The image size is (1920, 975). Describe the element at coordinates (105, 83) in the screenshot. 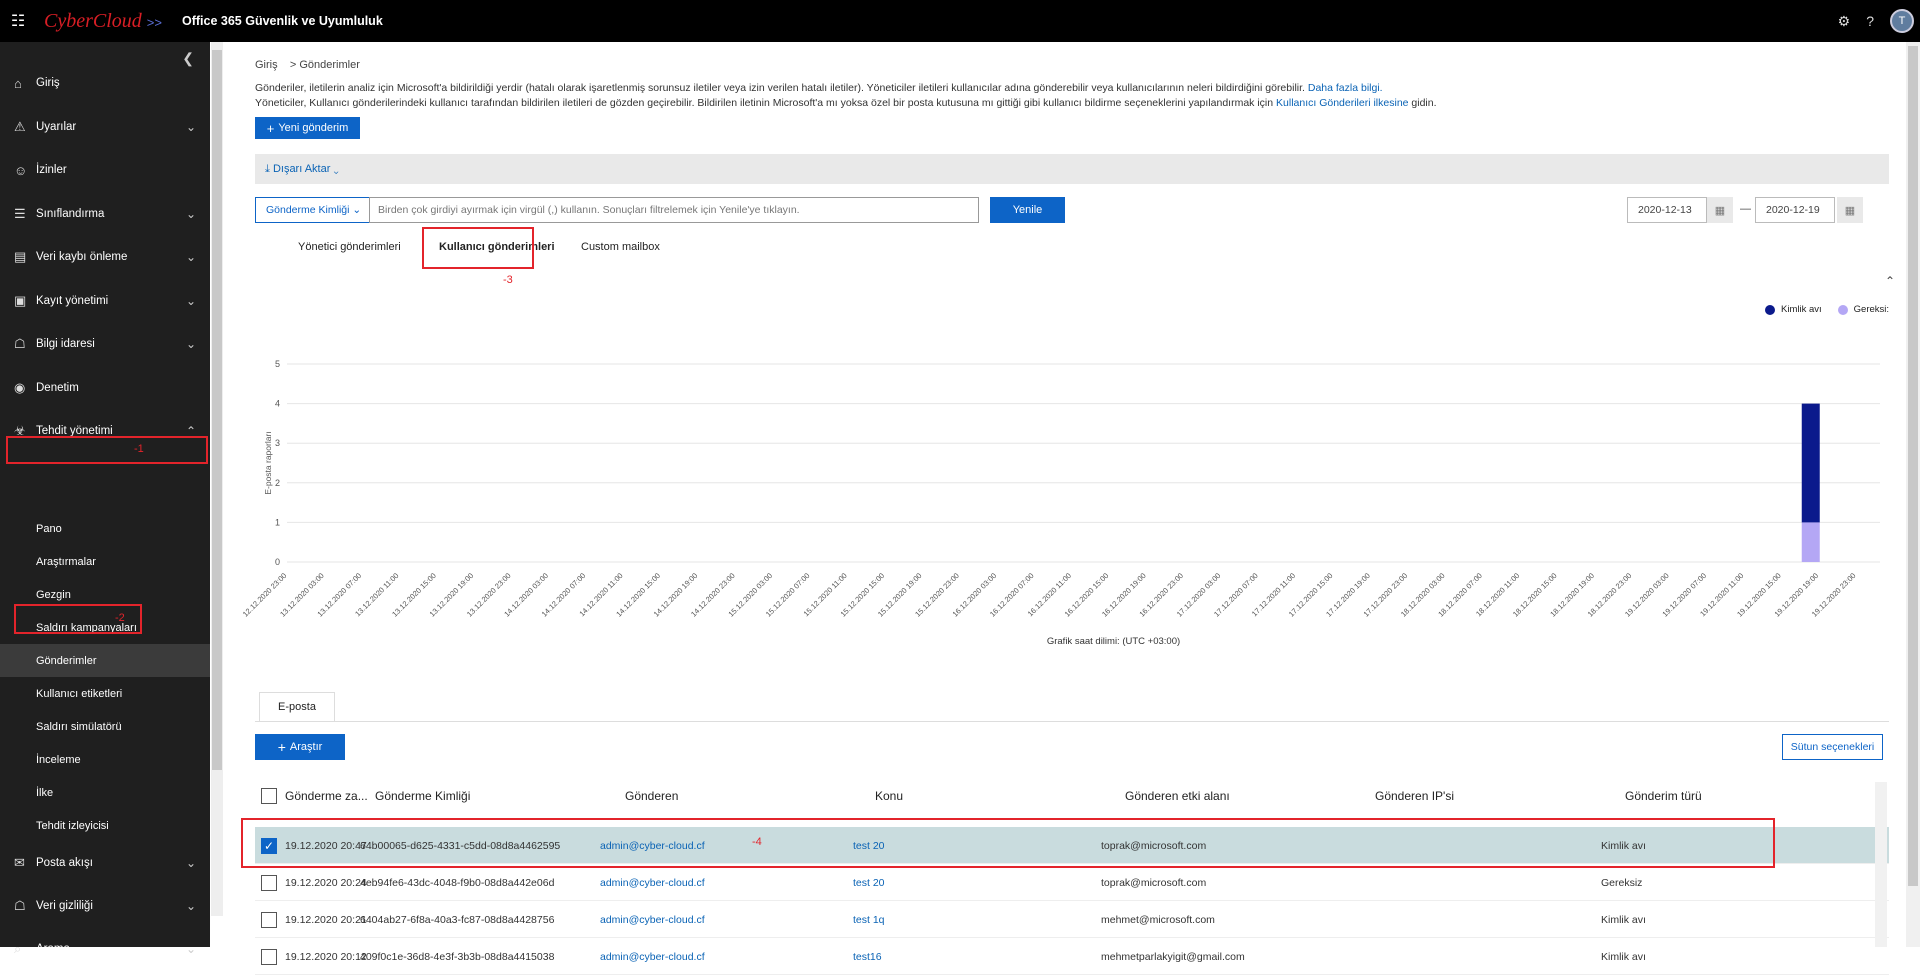

I see `sidebar-item: ⌂ Giriş` at that location.